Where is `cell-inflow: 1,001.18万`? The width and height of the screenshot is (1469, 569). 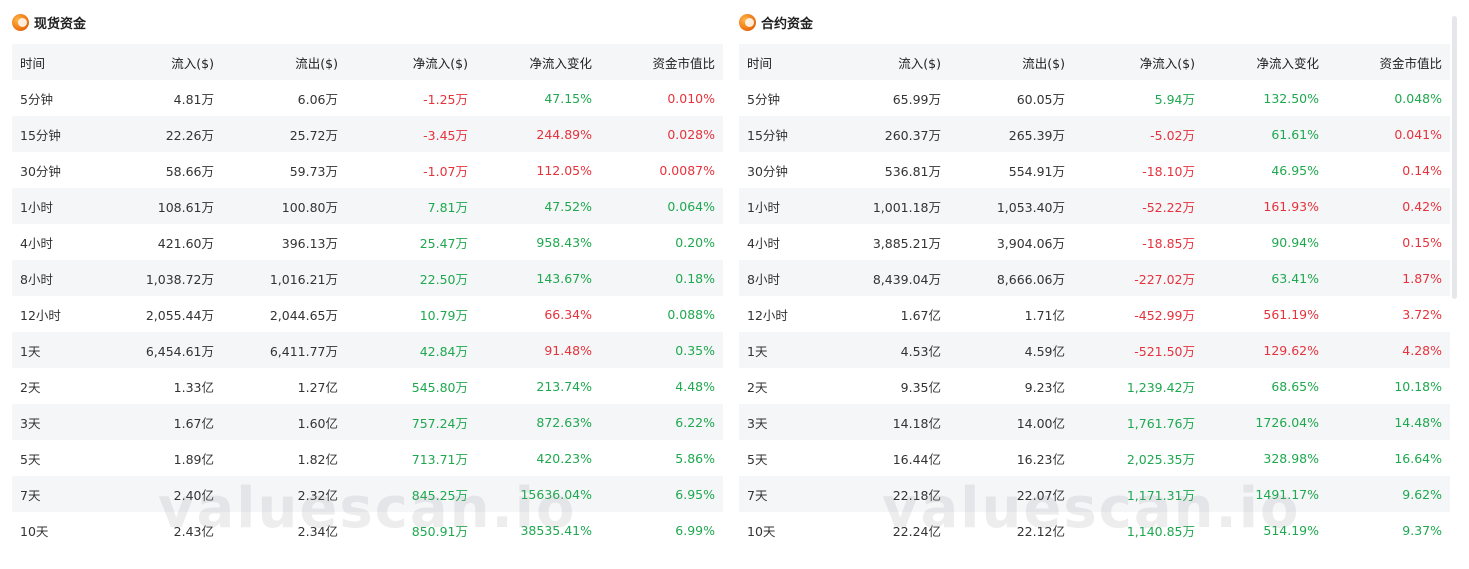 cell-inflow: 1,001.18万 is located at coordinates (906, 207).